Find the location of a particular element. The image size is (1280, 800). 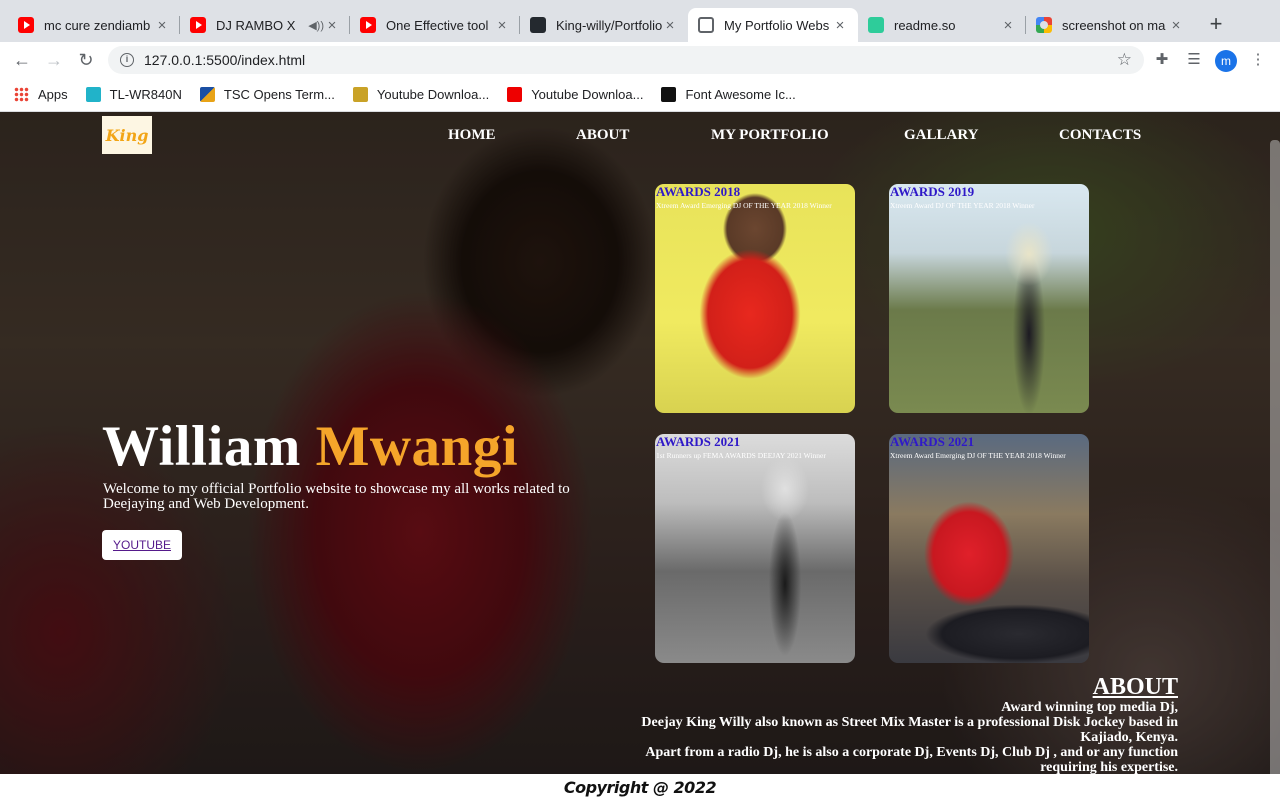

back-arrow-icon: ← is located at coordinates (22, 60).